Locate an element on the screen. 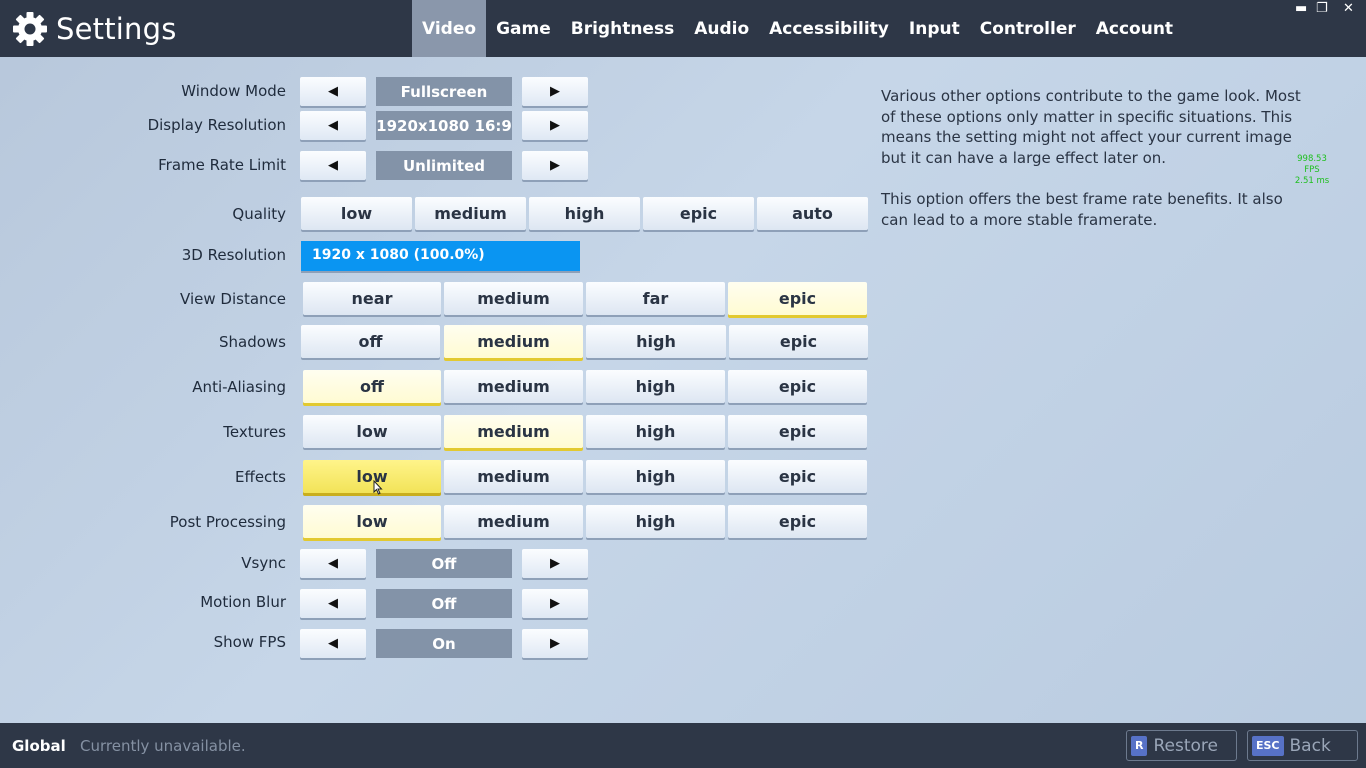  tab-brightness: Brightness is located at coordinates (622, 28).